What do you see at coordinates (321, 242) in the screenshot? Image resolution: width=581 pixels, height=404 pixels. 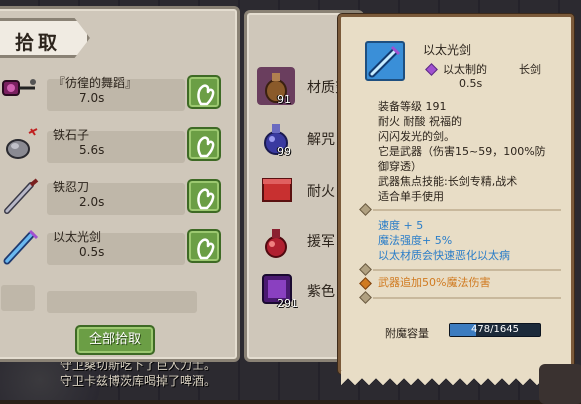 I see `inventory-item-name: 援军` at bounding box center [321, 242].